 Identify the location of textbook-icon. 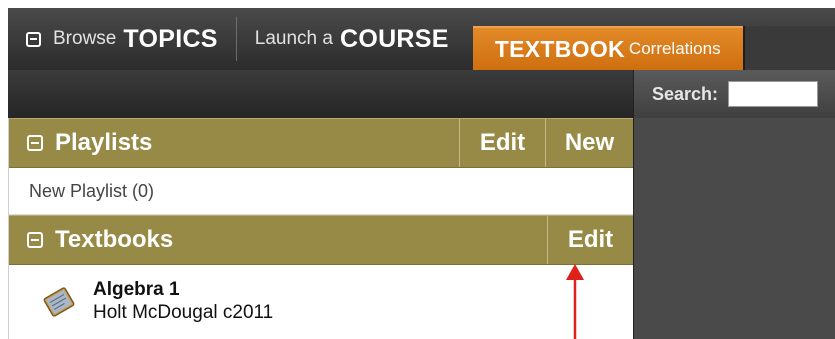
(59, 302).